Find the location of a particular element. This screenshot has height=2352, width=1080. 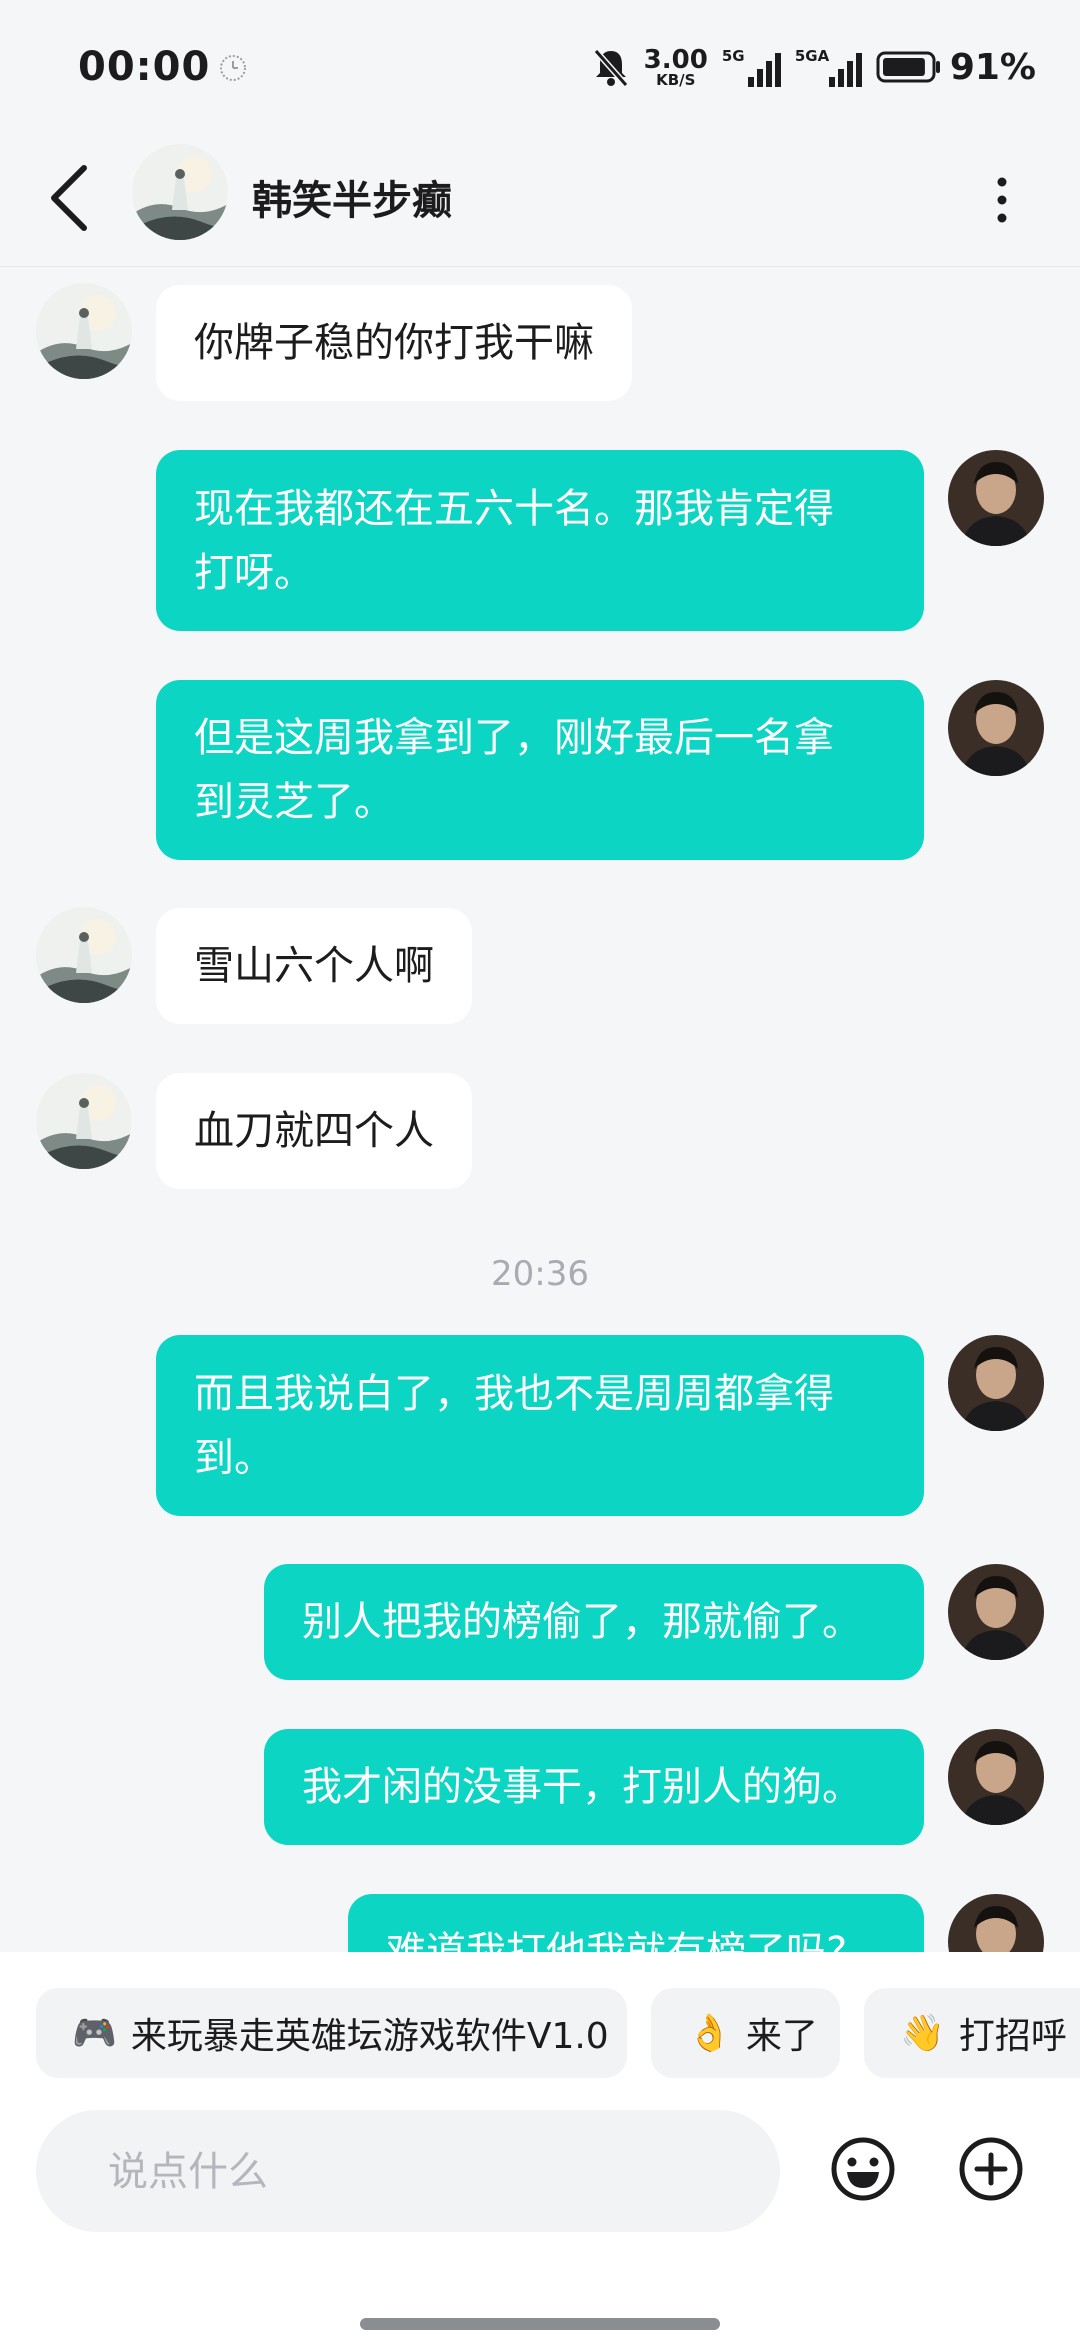

message-line: 而且我说白了，我也不是周周都拿得 is located at coordinates (514, 1393).